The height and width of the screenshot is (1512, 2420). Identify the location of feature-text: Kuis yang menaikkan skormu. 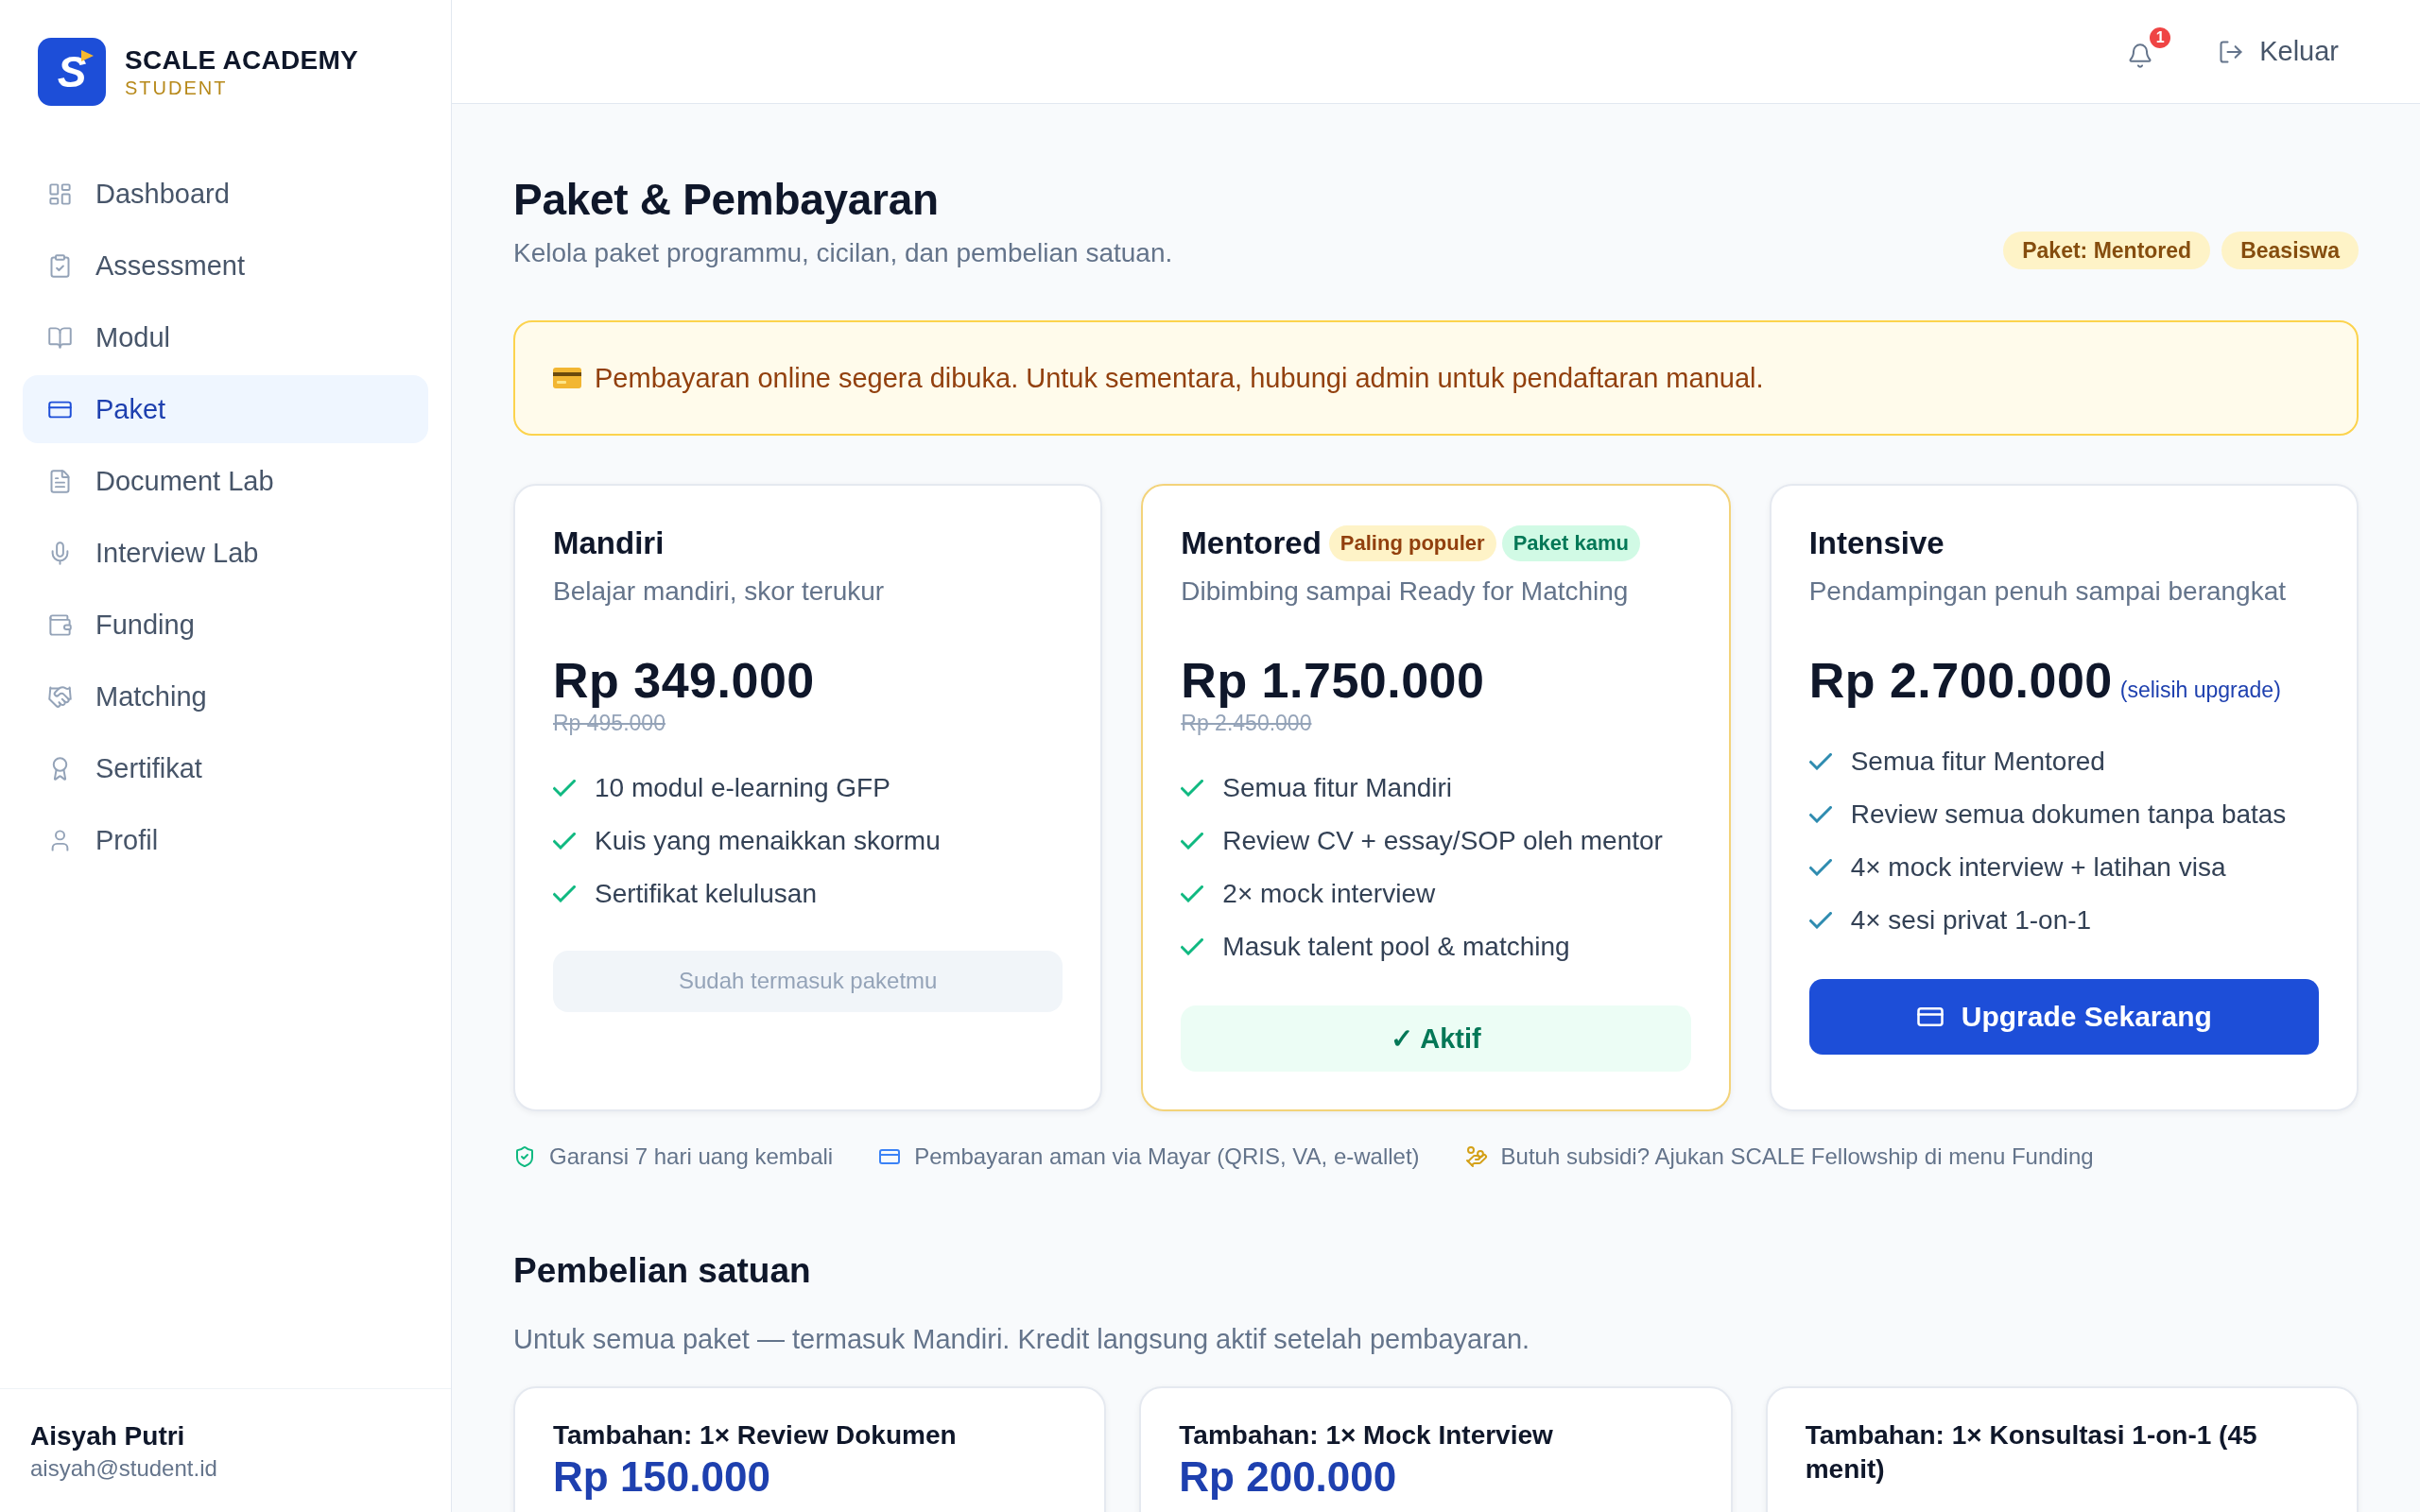
(768, 840).